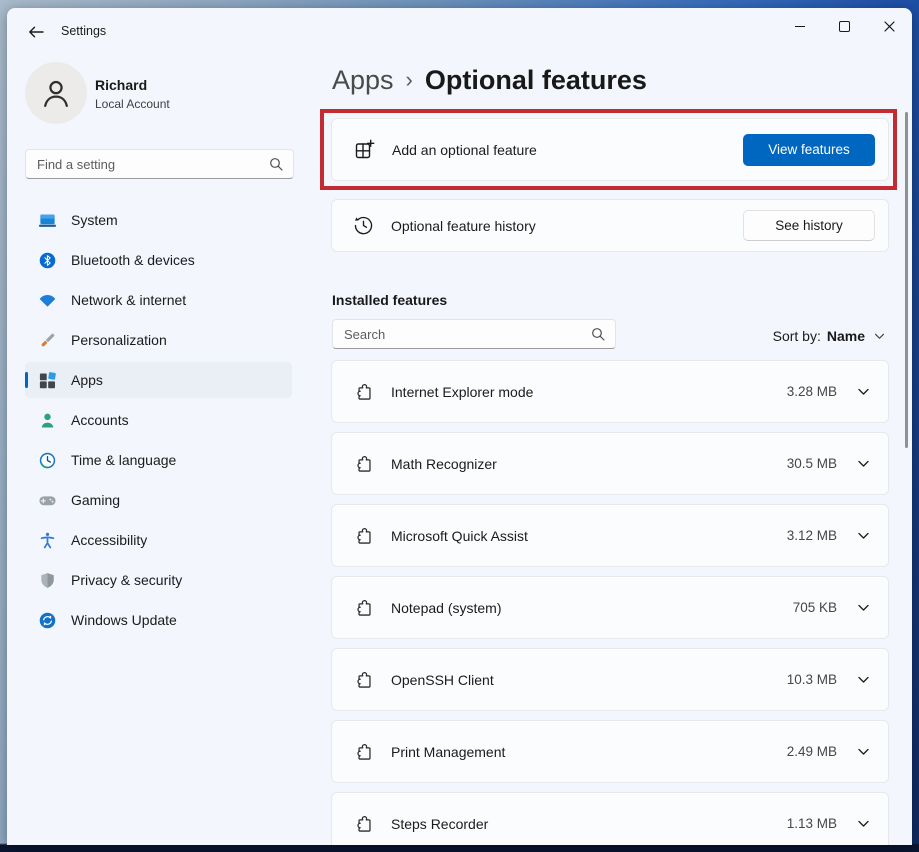 The image size is (919, 852). I want to click on feature-size: 3.28 MB, so click(811, 391).